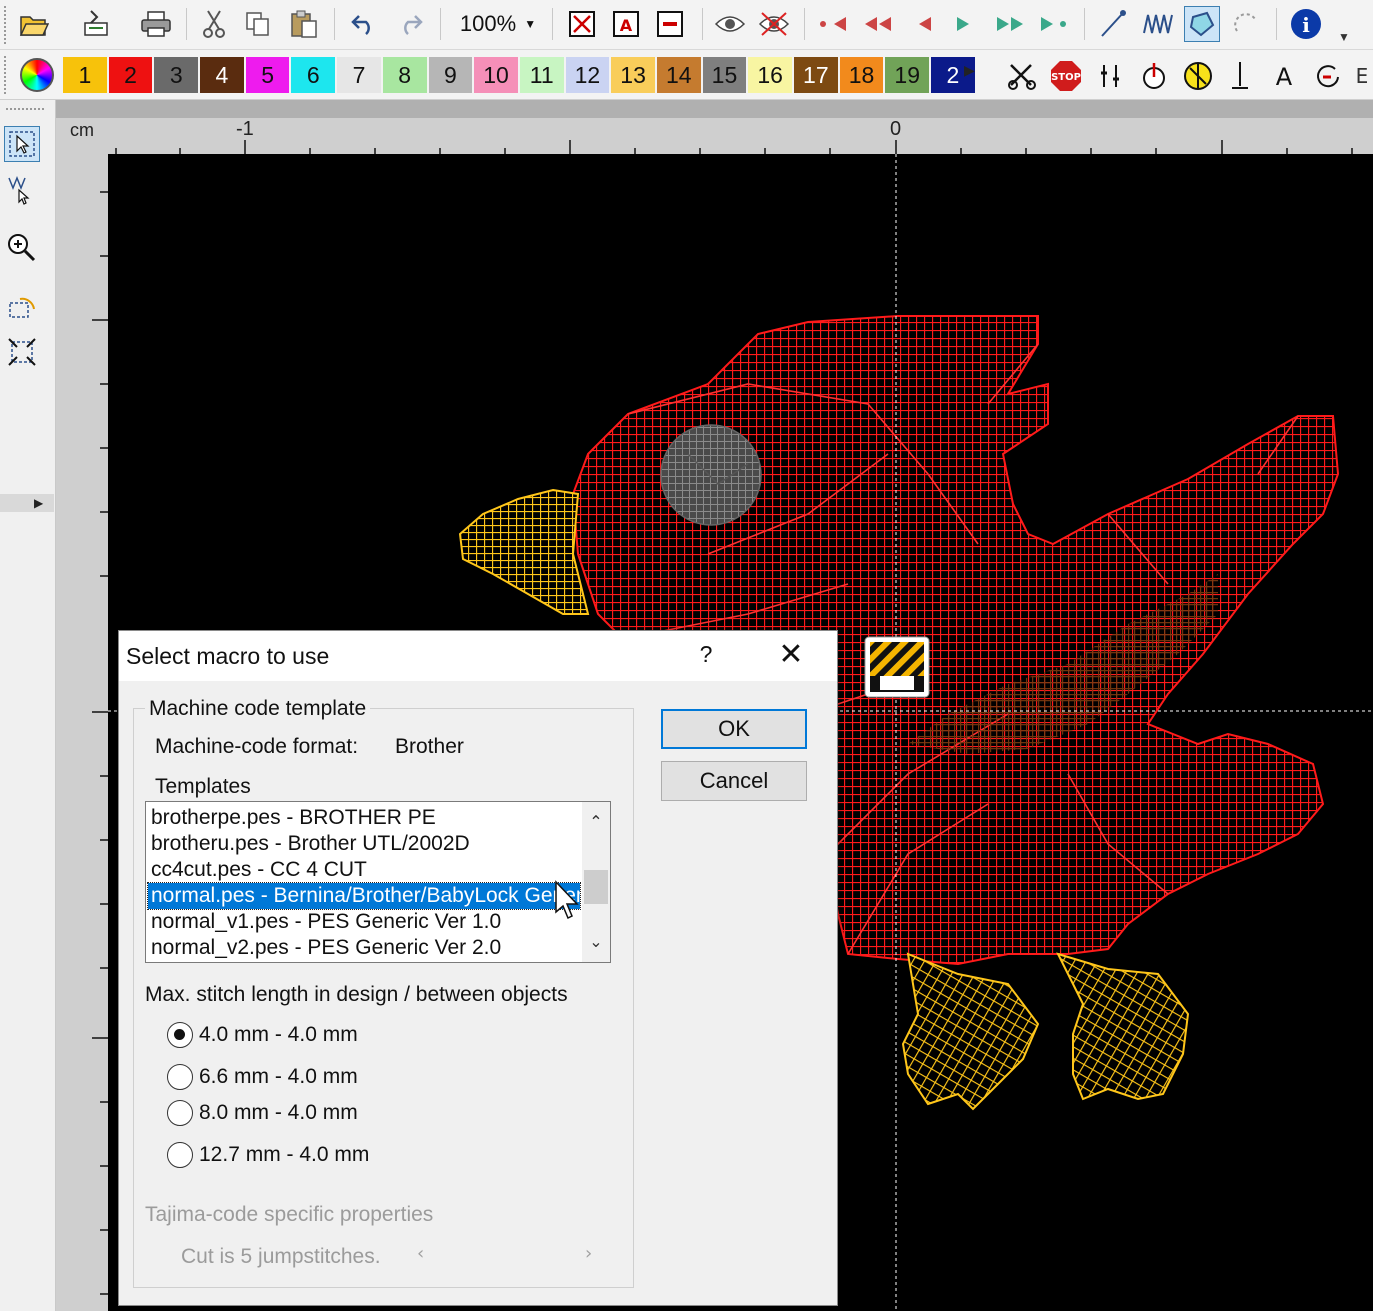 The height and width of the screenshot is (1311, 1373). Describe the element at coordinates (203, 786) in the screenshot. I see `templates-label: Templates` at that location.